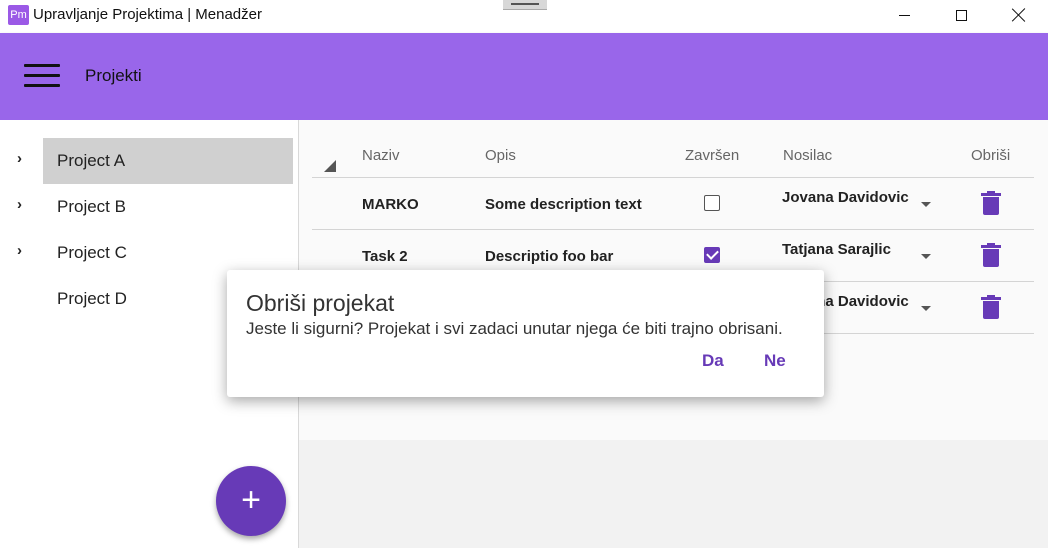 This screenshot has width=1048, height=548. I want to click on confirm-no-button: Ne, so click(775, 361).